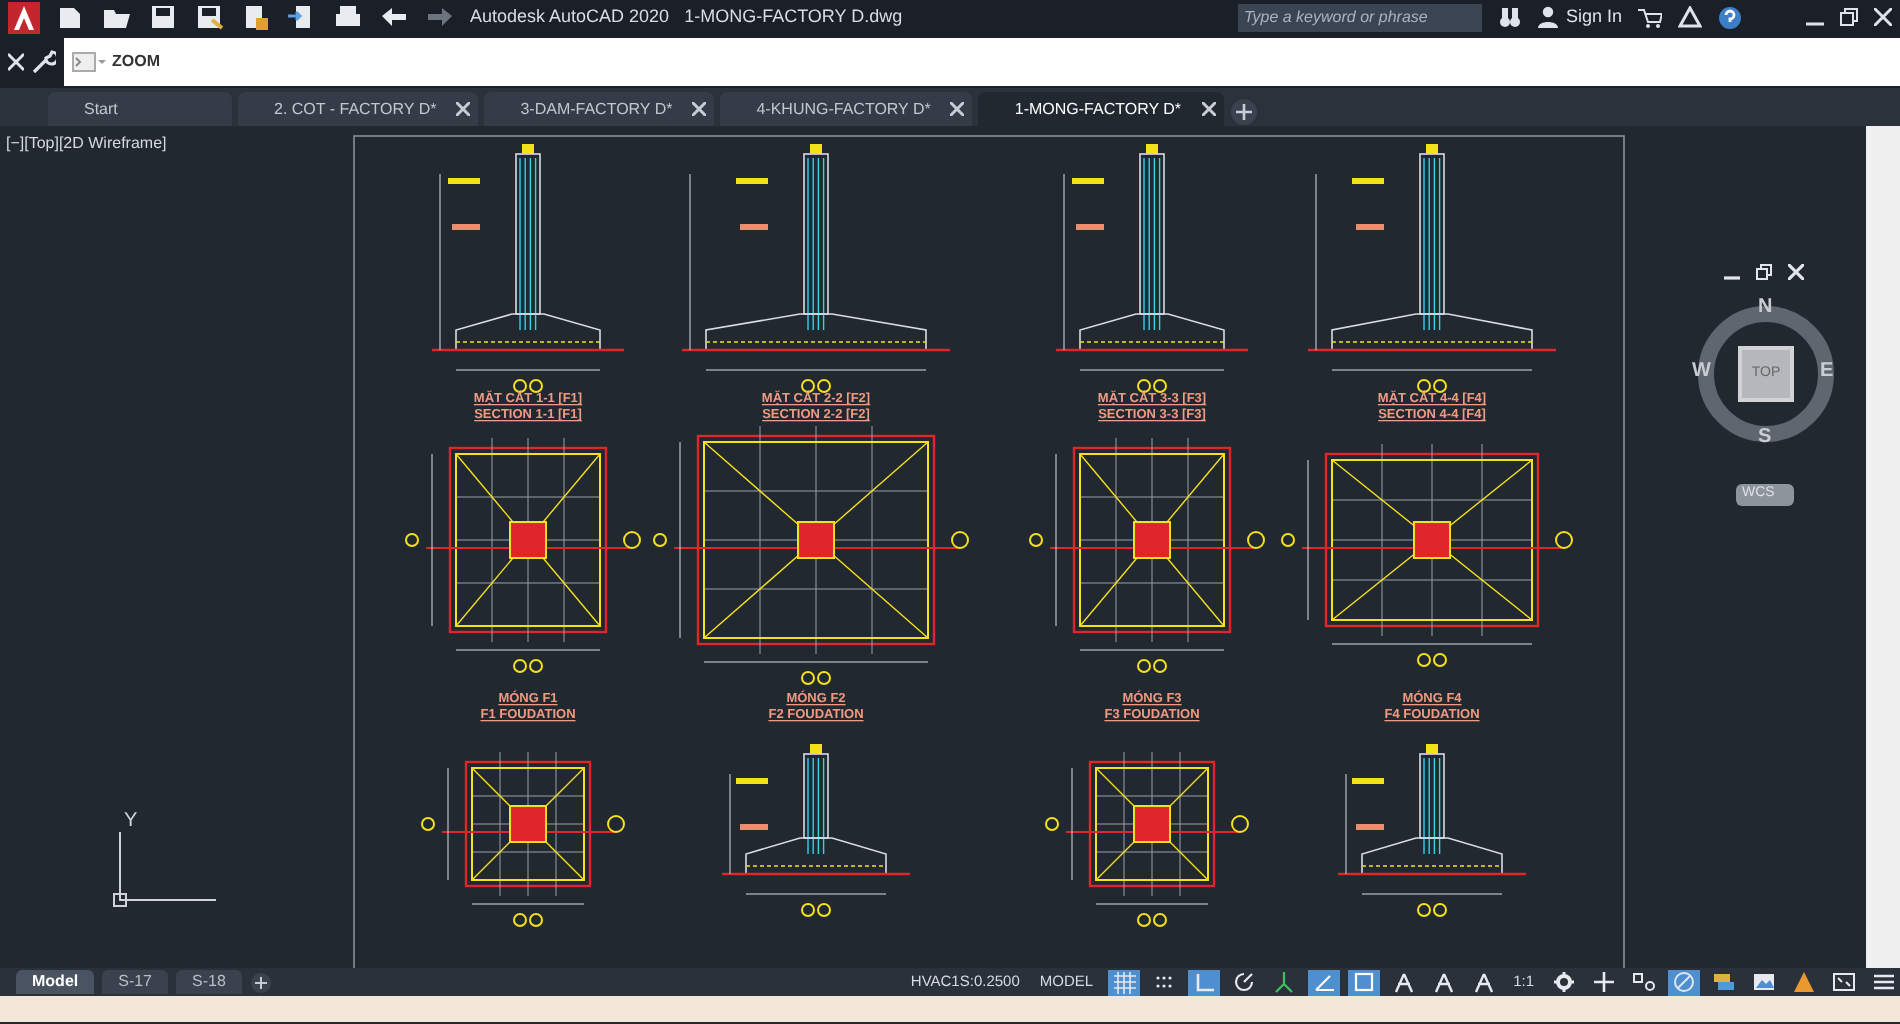 The image size is (1900, 1024). I want to click on layers-icon, so click(1724, 982).